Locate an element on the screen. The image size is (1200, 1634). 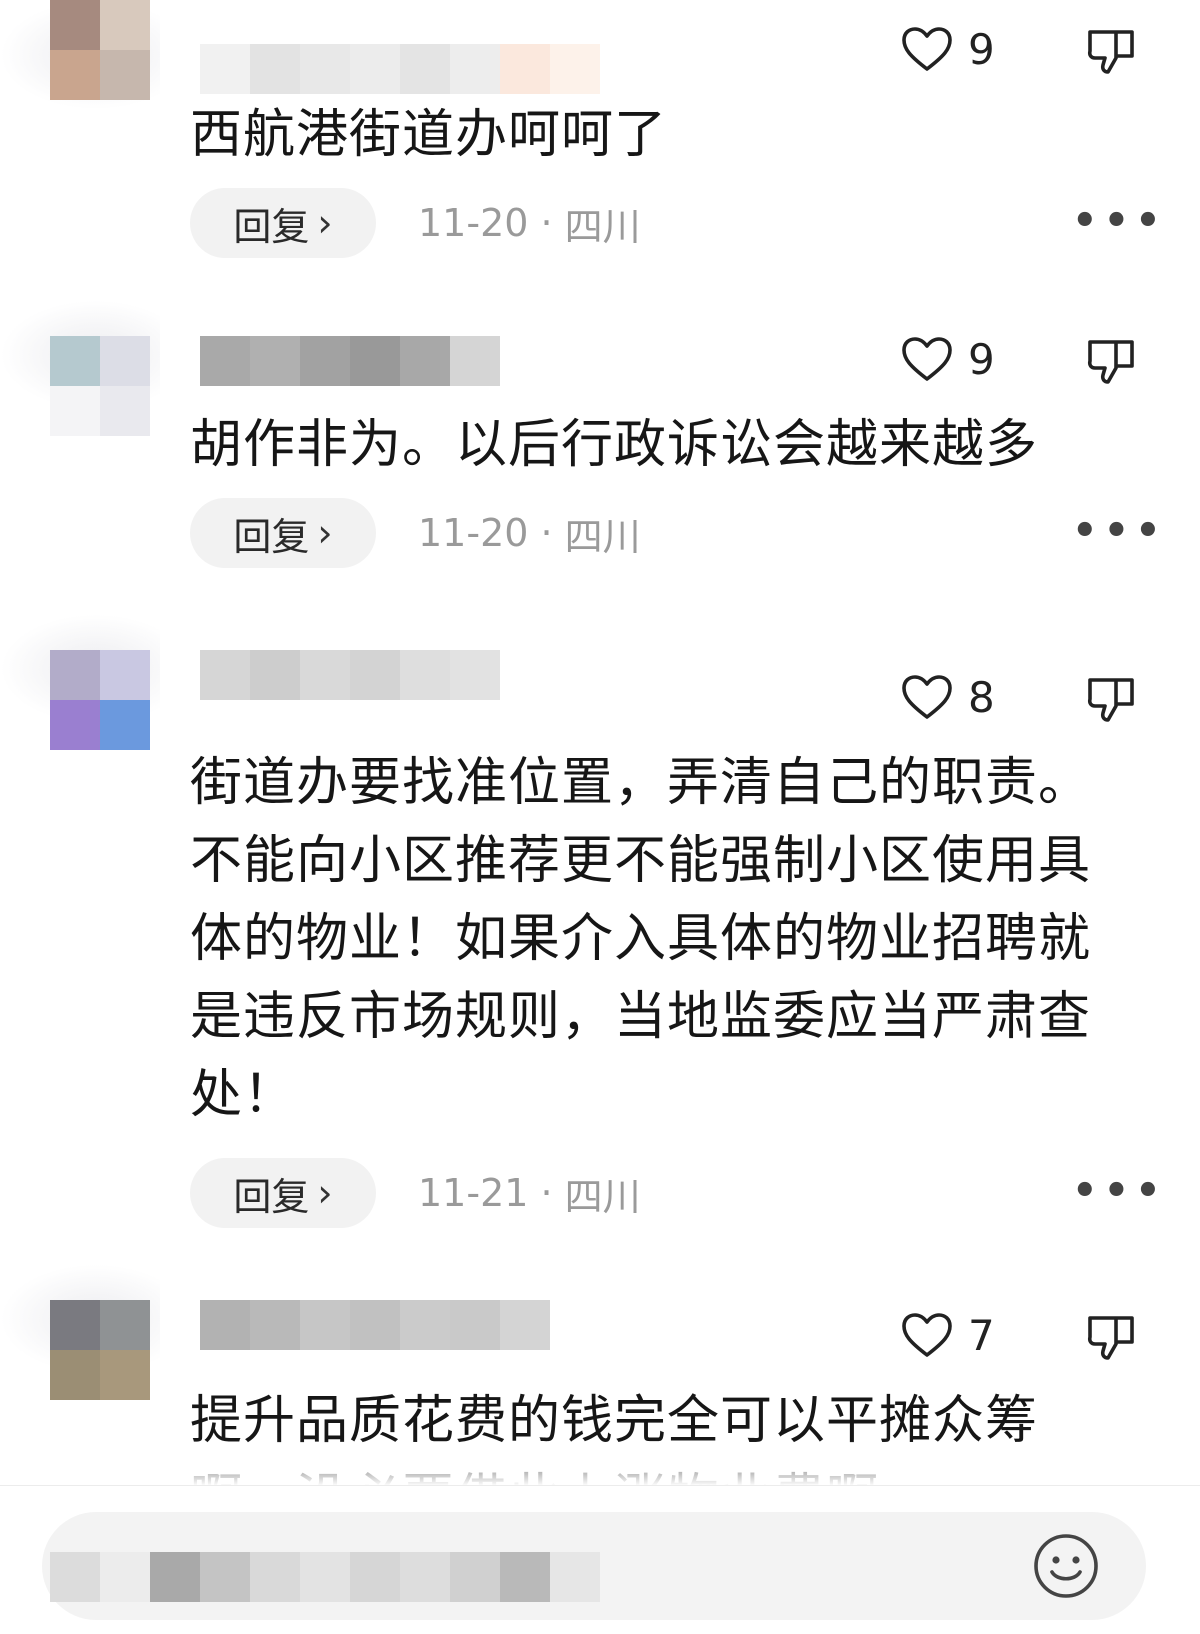
like-button: 7 is located at coordinates (947, 1335).